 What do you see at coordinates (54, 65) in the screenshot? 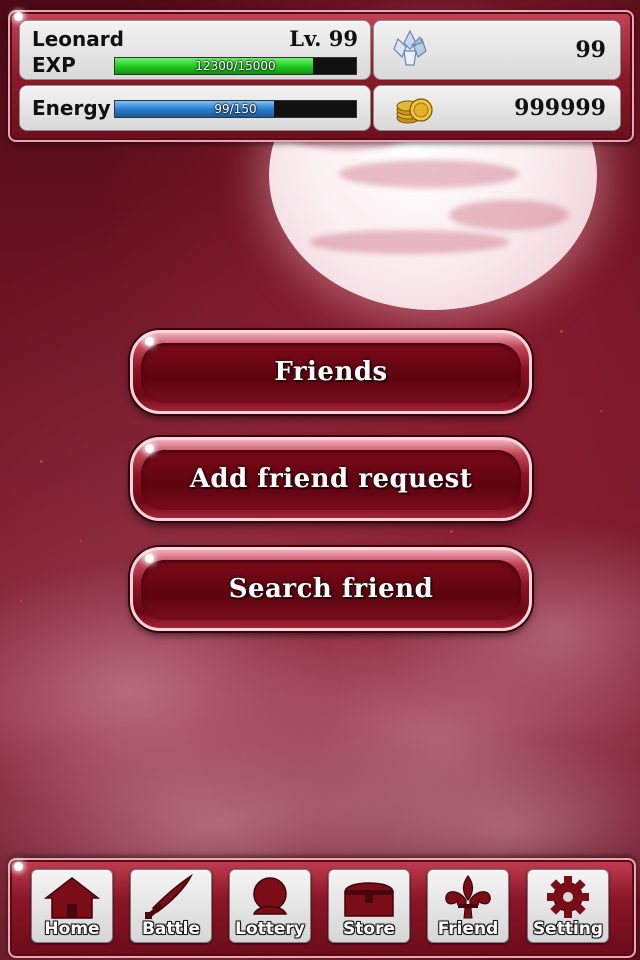
I see `exp-label: EXP` at bounding box center [54, 65].